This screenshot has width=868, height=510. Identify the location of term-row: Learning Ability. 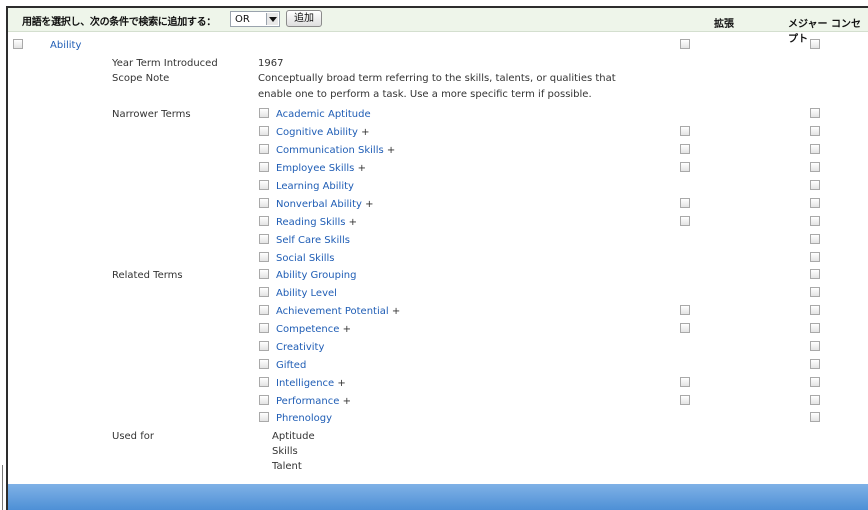
(315, 186).